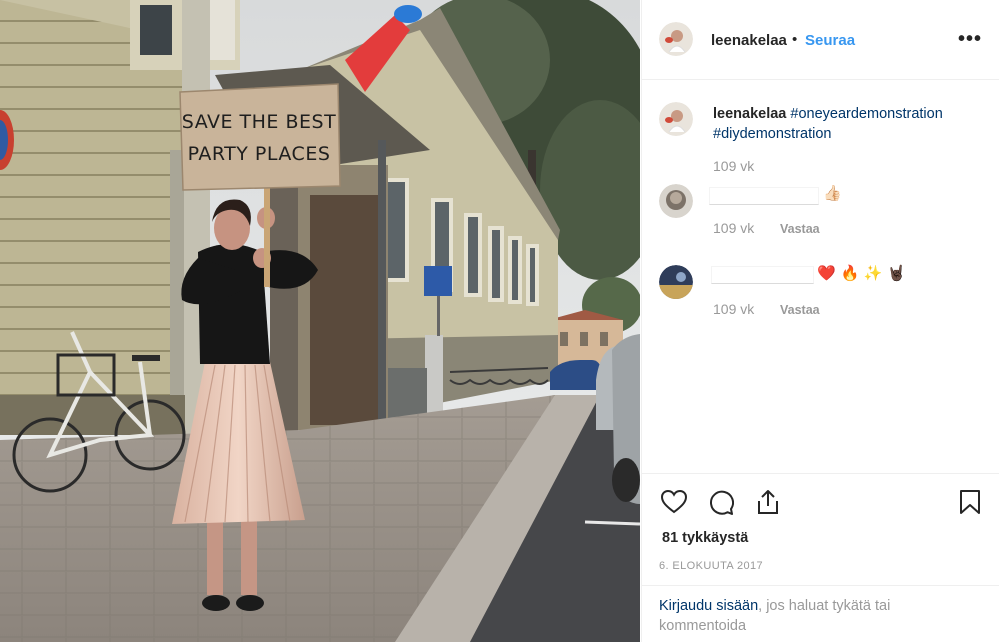 This screenshot has height=642, width=999. Describe the element at coordinates (772, 134) in the screenshot. I see `hashtag-link: #diydemonstration` at that location.